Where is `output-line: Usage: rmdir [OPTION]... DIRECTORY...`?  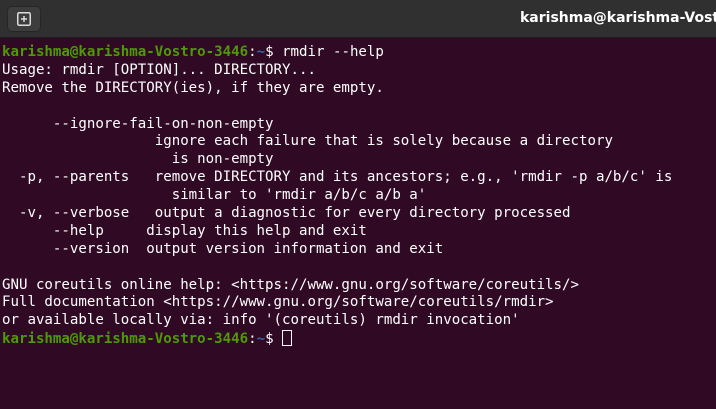 output-line: Usage: rmdir [OPTION]... DIRECTORY... is located at coordinates (159, 69).